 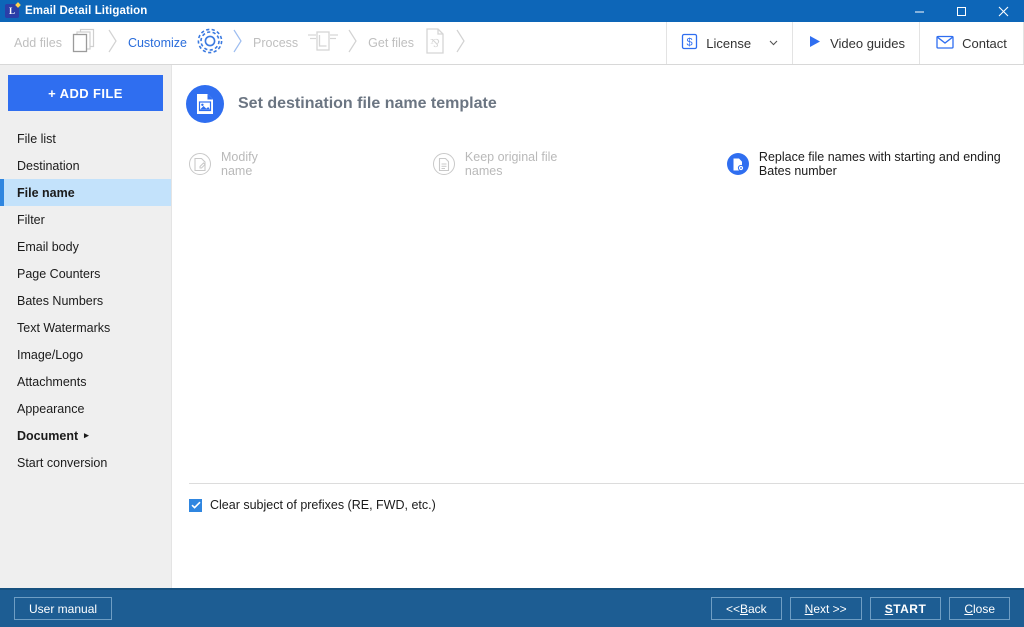 What do you see at coordinates (905, 608) in the screenshot?
I see `start-button: S TART` at bounding box center [905, 608].